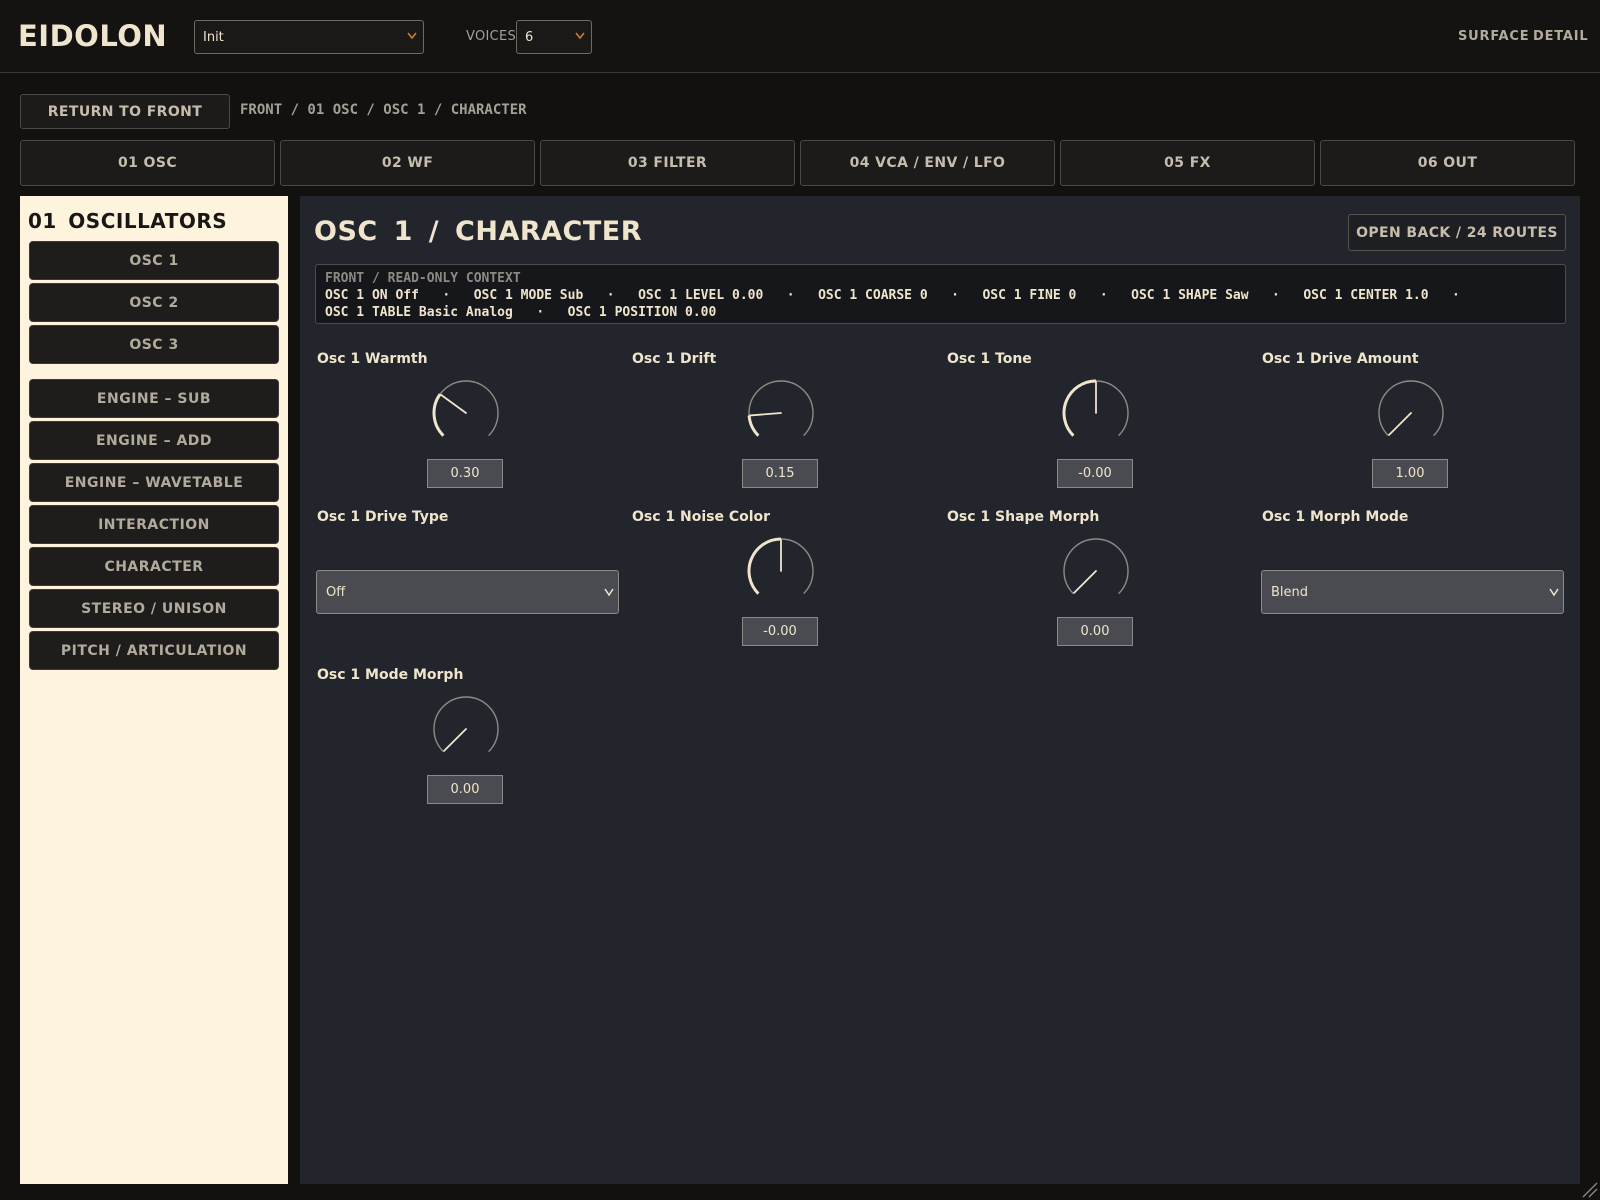  I want to click on voices-select: 6, so click(554, 37).